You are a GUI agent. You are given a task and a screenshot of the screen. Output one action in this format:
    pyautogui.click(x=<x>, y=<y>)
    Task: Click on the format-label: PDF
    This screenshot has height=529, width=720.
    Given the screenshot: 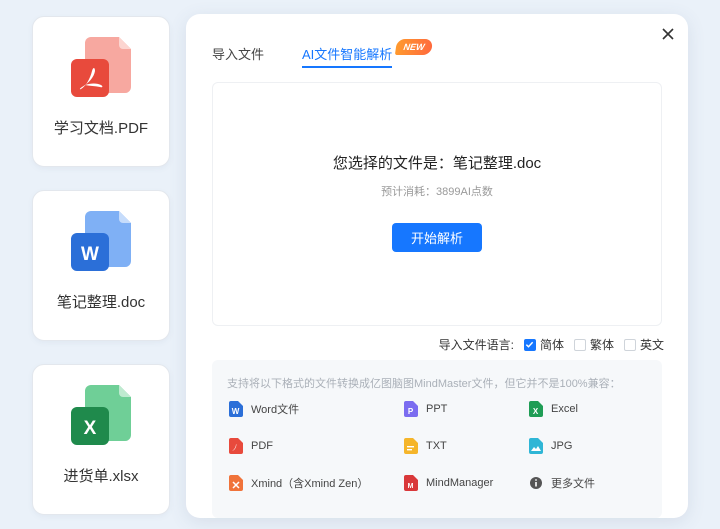 What is the action you would take?
    pyautogui.click(x=262, y=446)
    